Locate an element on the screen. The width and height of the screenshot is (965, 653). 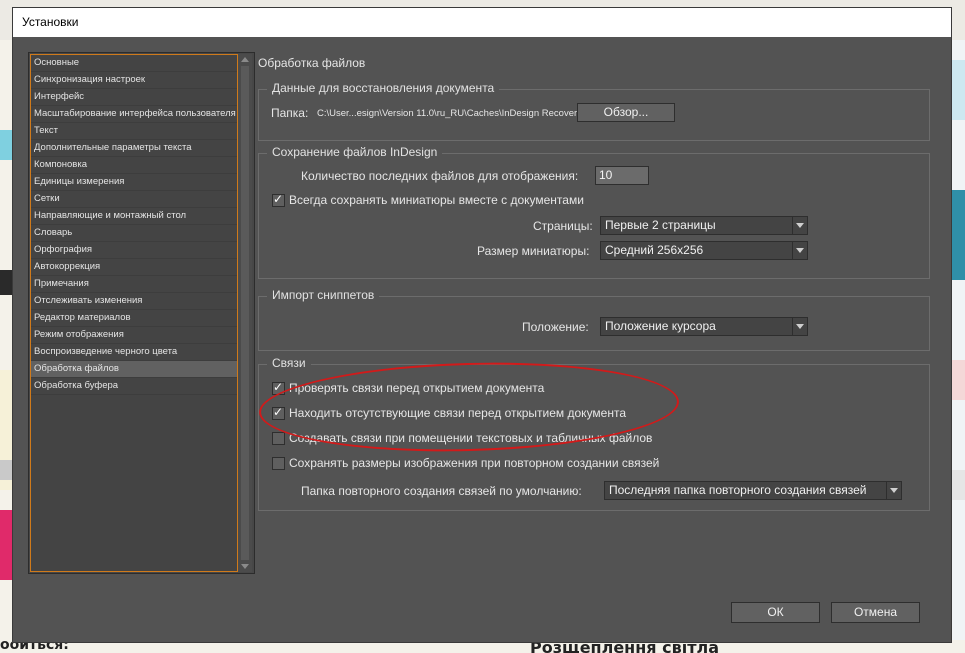
snippet-position-dropdown: Положение курсора is located at coordinates (704, 326).